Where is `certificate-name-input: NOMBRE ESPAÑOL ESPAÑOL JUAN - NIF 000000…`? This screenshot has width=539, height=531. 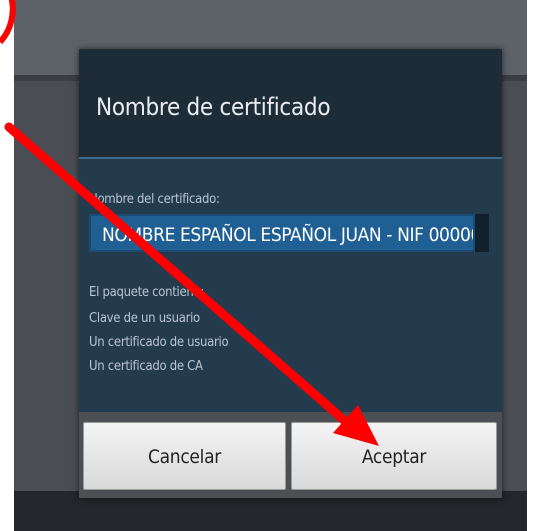 certificate-name-input: NOMBRE ESPAÑOL ESPAÑOL JUAN - NIF 000000… is located at coordinates (282, 233).